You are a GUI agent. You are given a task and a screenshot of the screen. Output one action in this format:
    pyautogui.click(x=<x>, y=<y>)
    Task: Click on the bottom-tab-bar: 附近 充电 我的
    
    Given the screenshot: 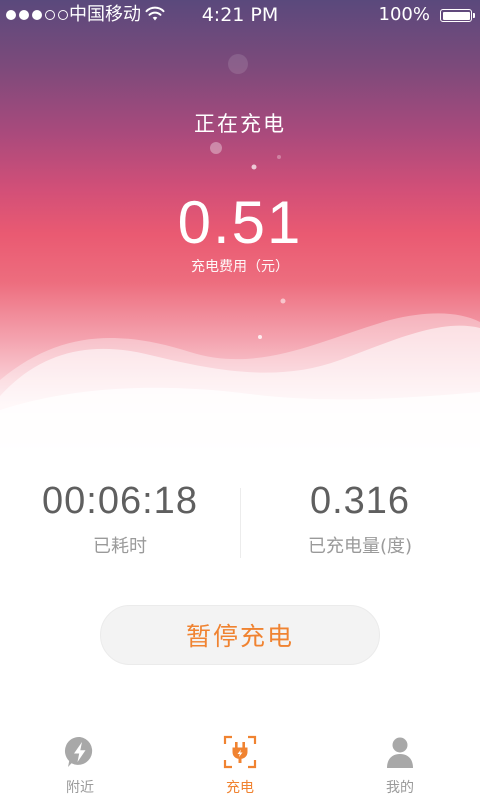 What is the action you would take?
    pyautogui.click(x=240, y=762)
    